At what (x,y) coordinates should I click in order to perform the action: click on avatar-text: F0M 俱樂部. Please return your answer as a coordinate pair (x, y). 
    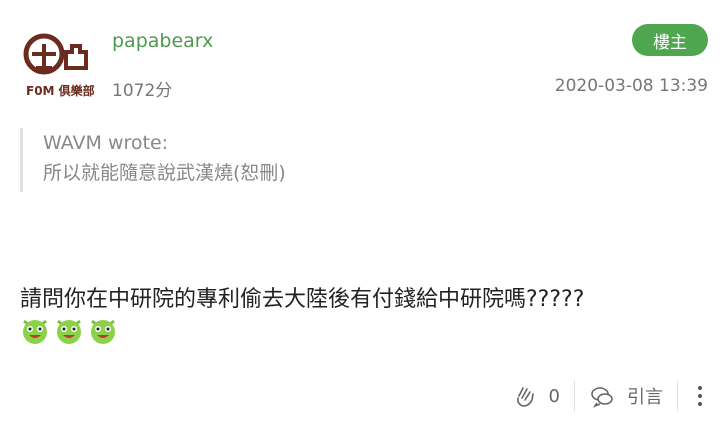
    Looking at the image, I should click on (60, 91).